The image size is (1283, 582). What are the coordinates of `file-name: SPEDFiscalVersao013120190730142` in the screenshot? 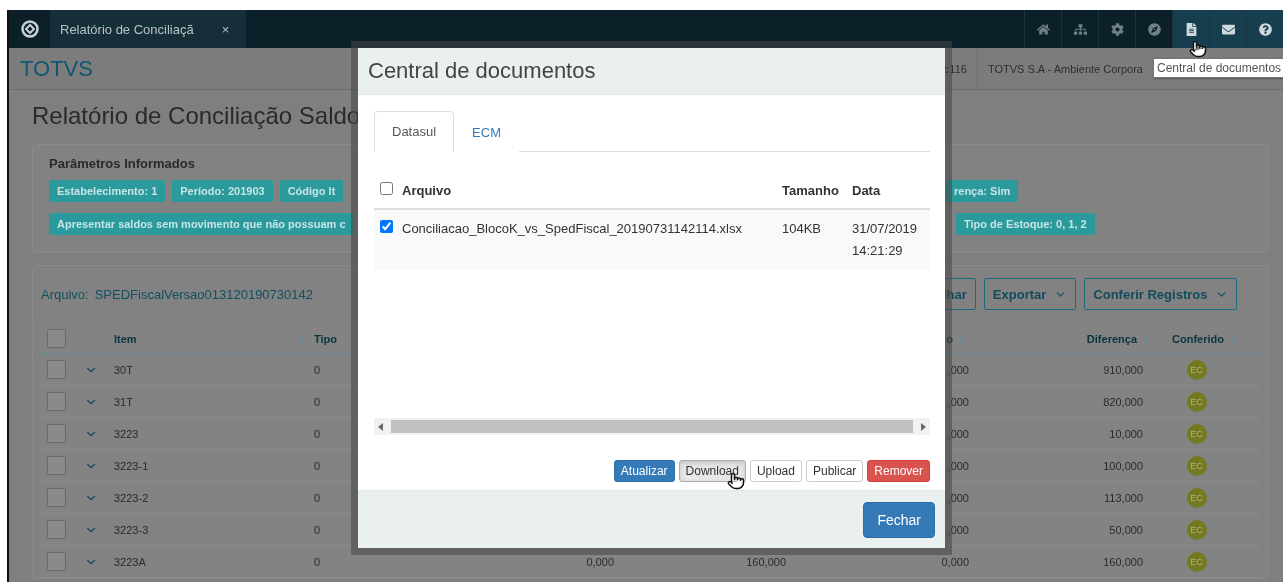 It's located at (203, 294).